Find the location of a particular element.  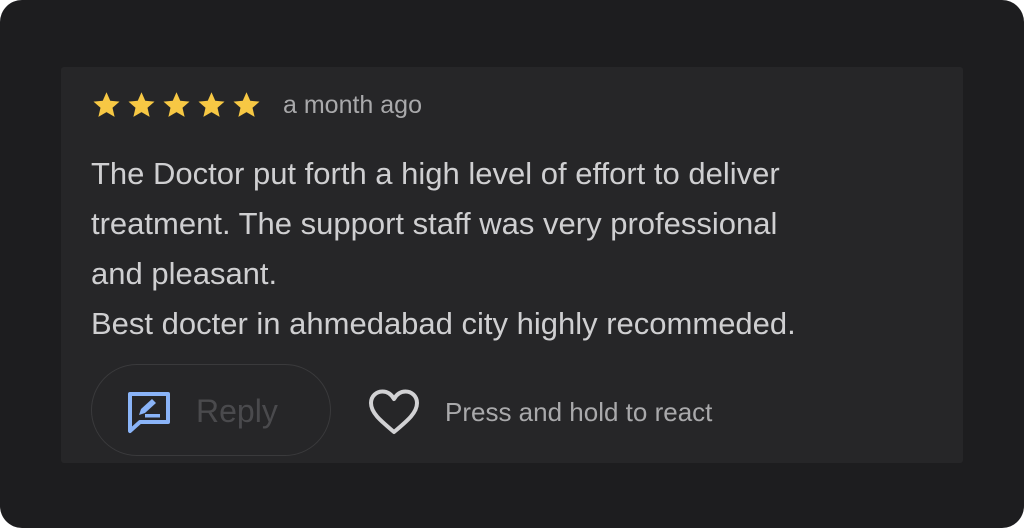

review-meta: a month ago is located at coordinates (256, 105).